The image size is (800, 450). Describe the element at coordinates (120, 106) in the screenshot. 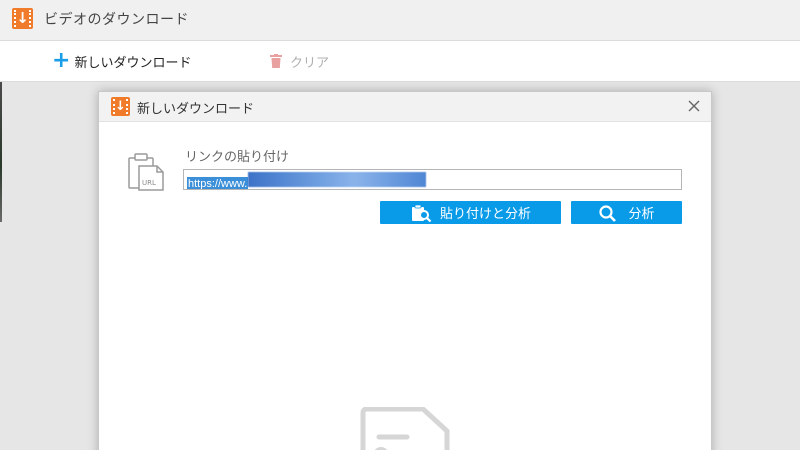

I see `dialog-logo-icon: ↓` at that location.